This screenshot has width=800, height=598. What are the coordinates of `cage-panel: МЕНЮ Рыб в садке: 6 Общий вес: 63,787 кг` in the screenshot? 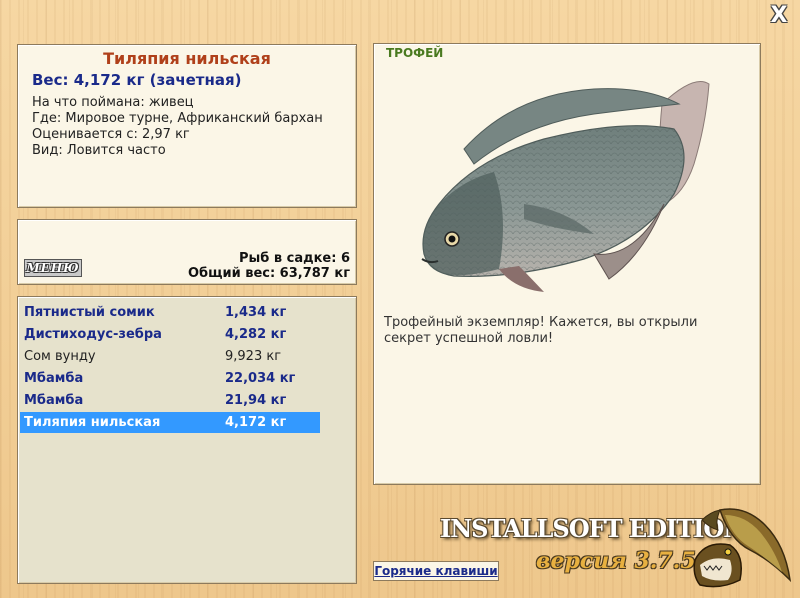 It's located at (187, 252).